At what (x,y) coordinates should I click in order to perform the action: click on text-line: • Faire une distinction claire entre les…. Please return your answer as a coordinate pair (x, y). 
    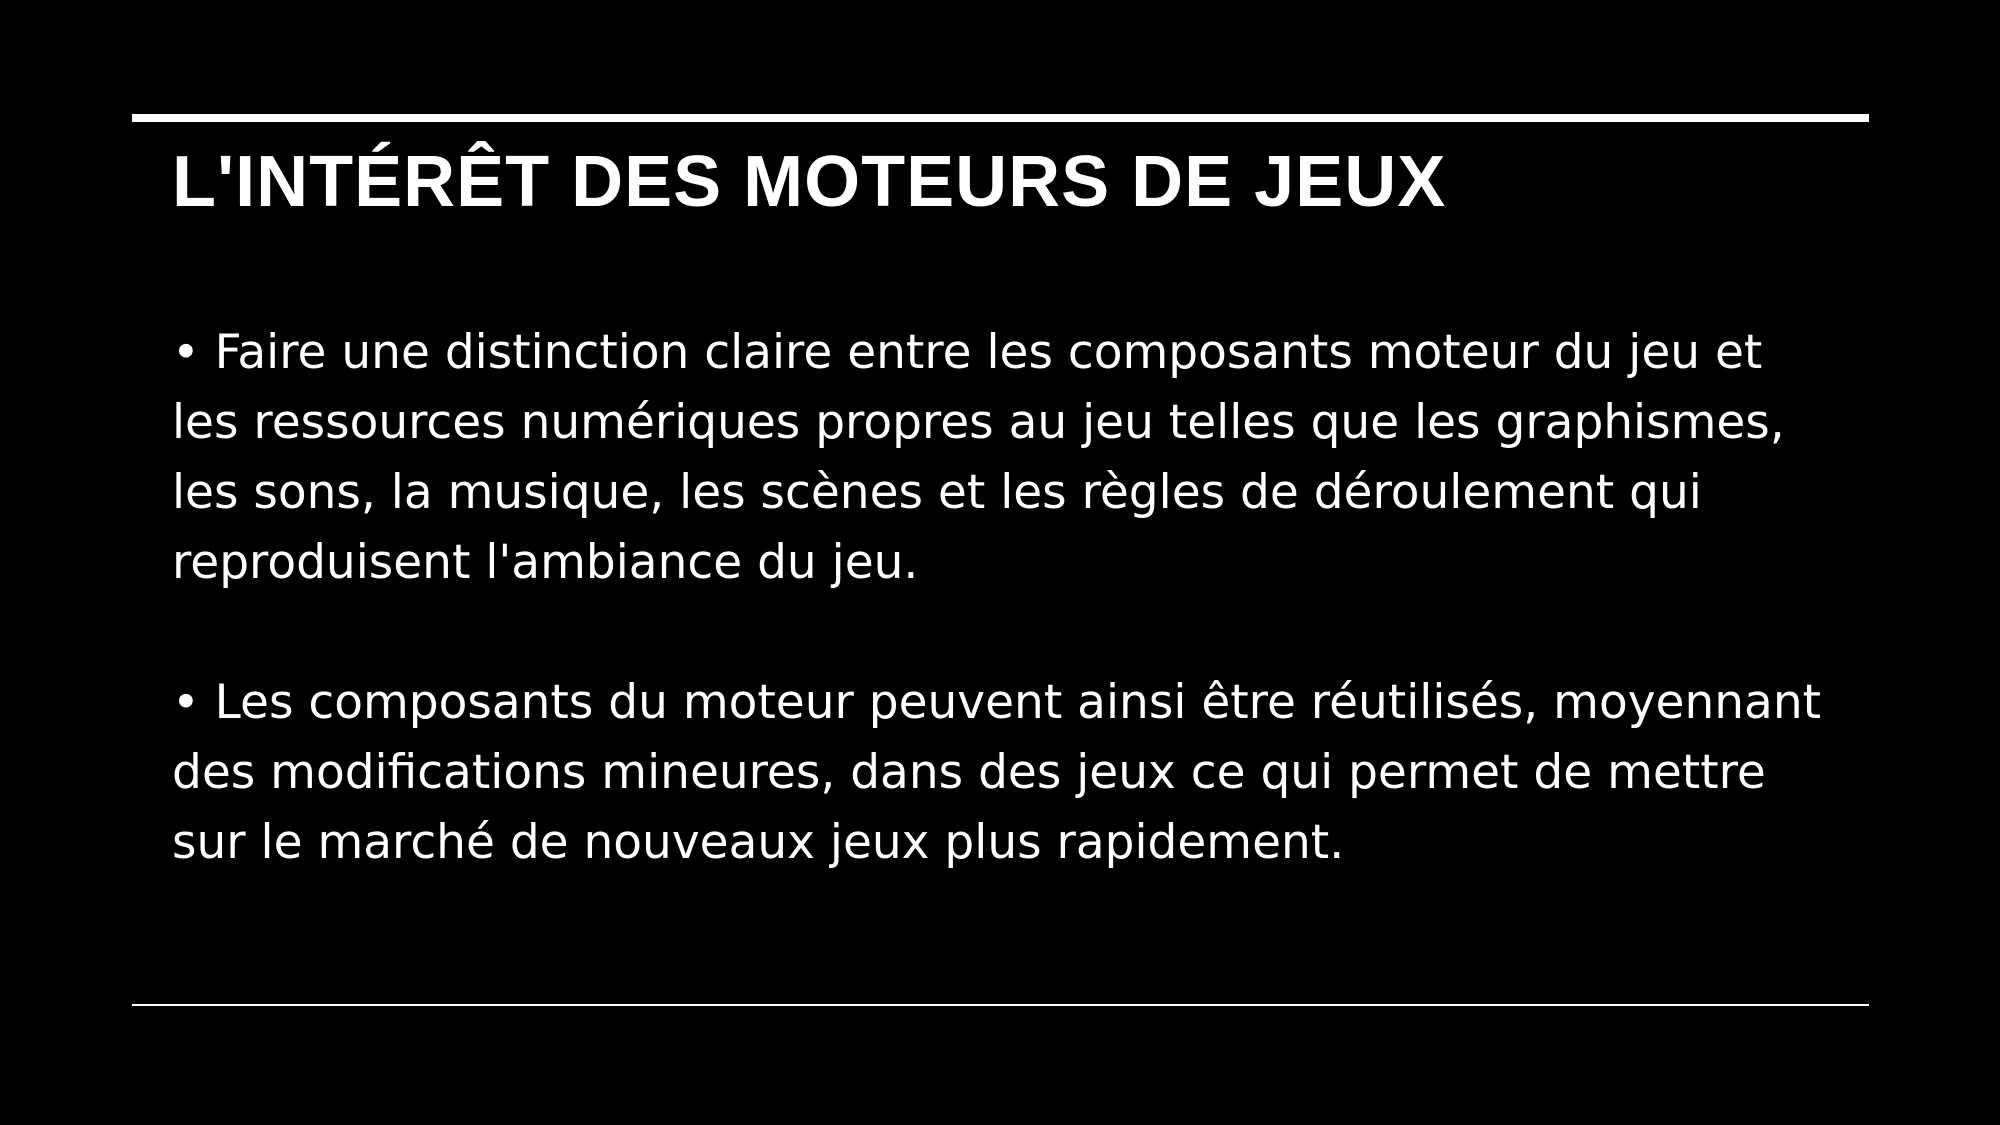
    Looking at the image, I should click on (967, 352).